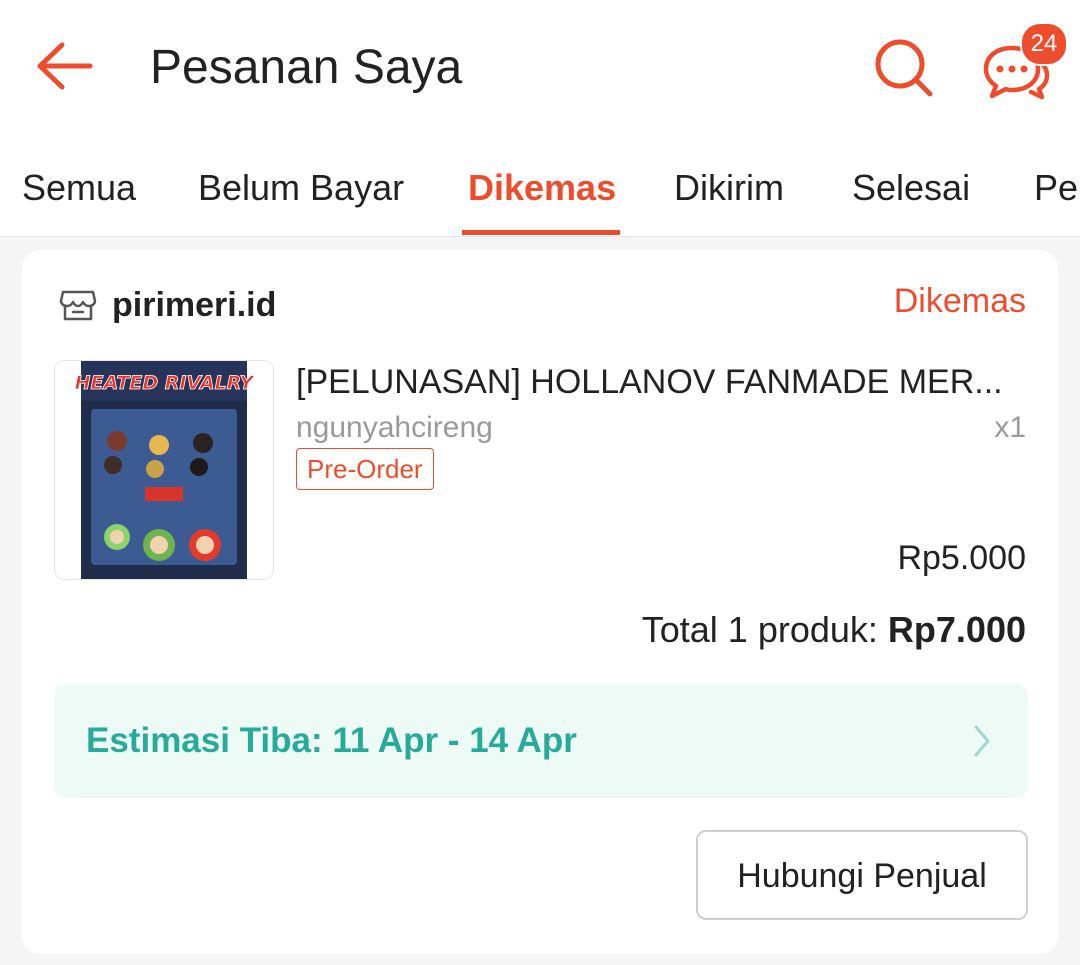 Image resolution: width=1080 pixels, height=965 pixels. What do you see at coordinates (394, 427) in the screenshot?
I see `product-variation: ngunyahcireng` at bounding box center [394, 427].